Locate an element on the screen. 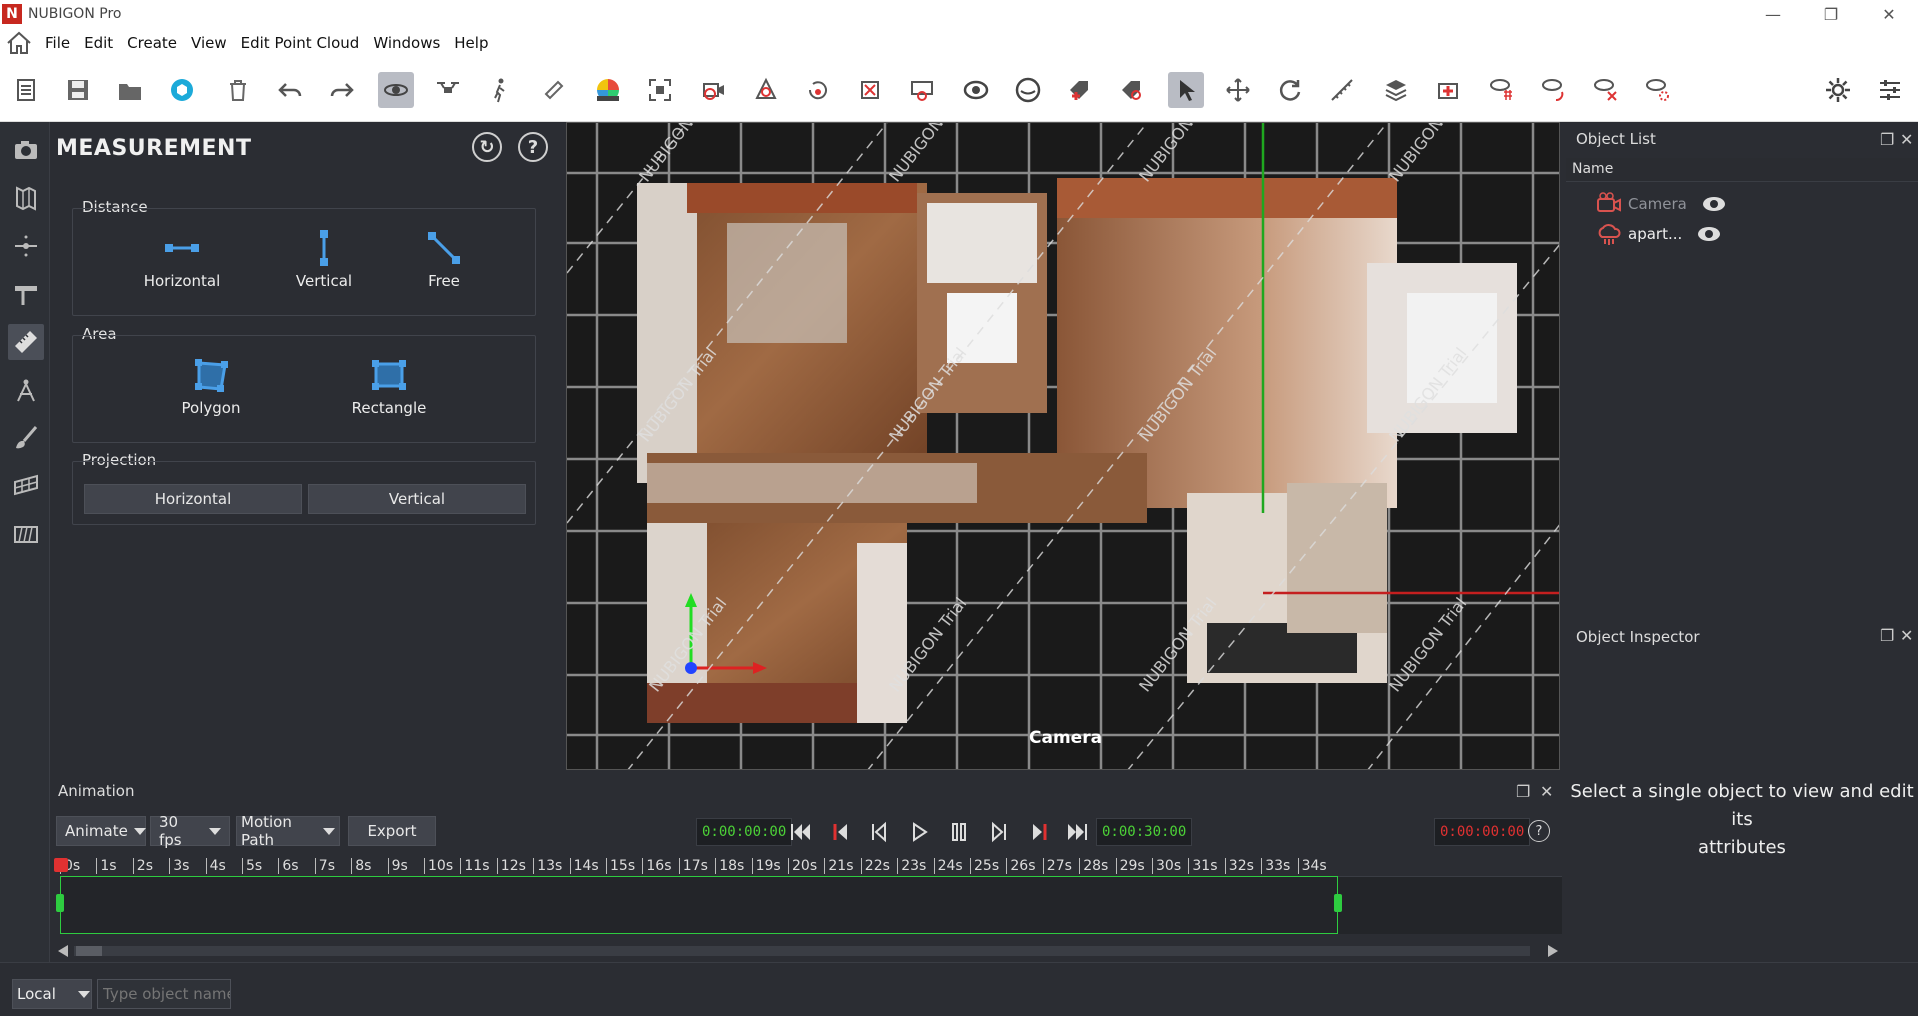  remove-tag-icon is located at coordinates (1132, 90).